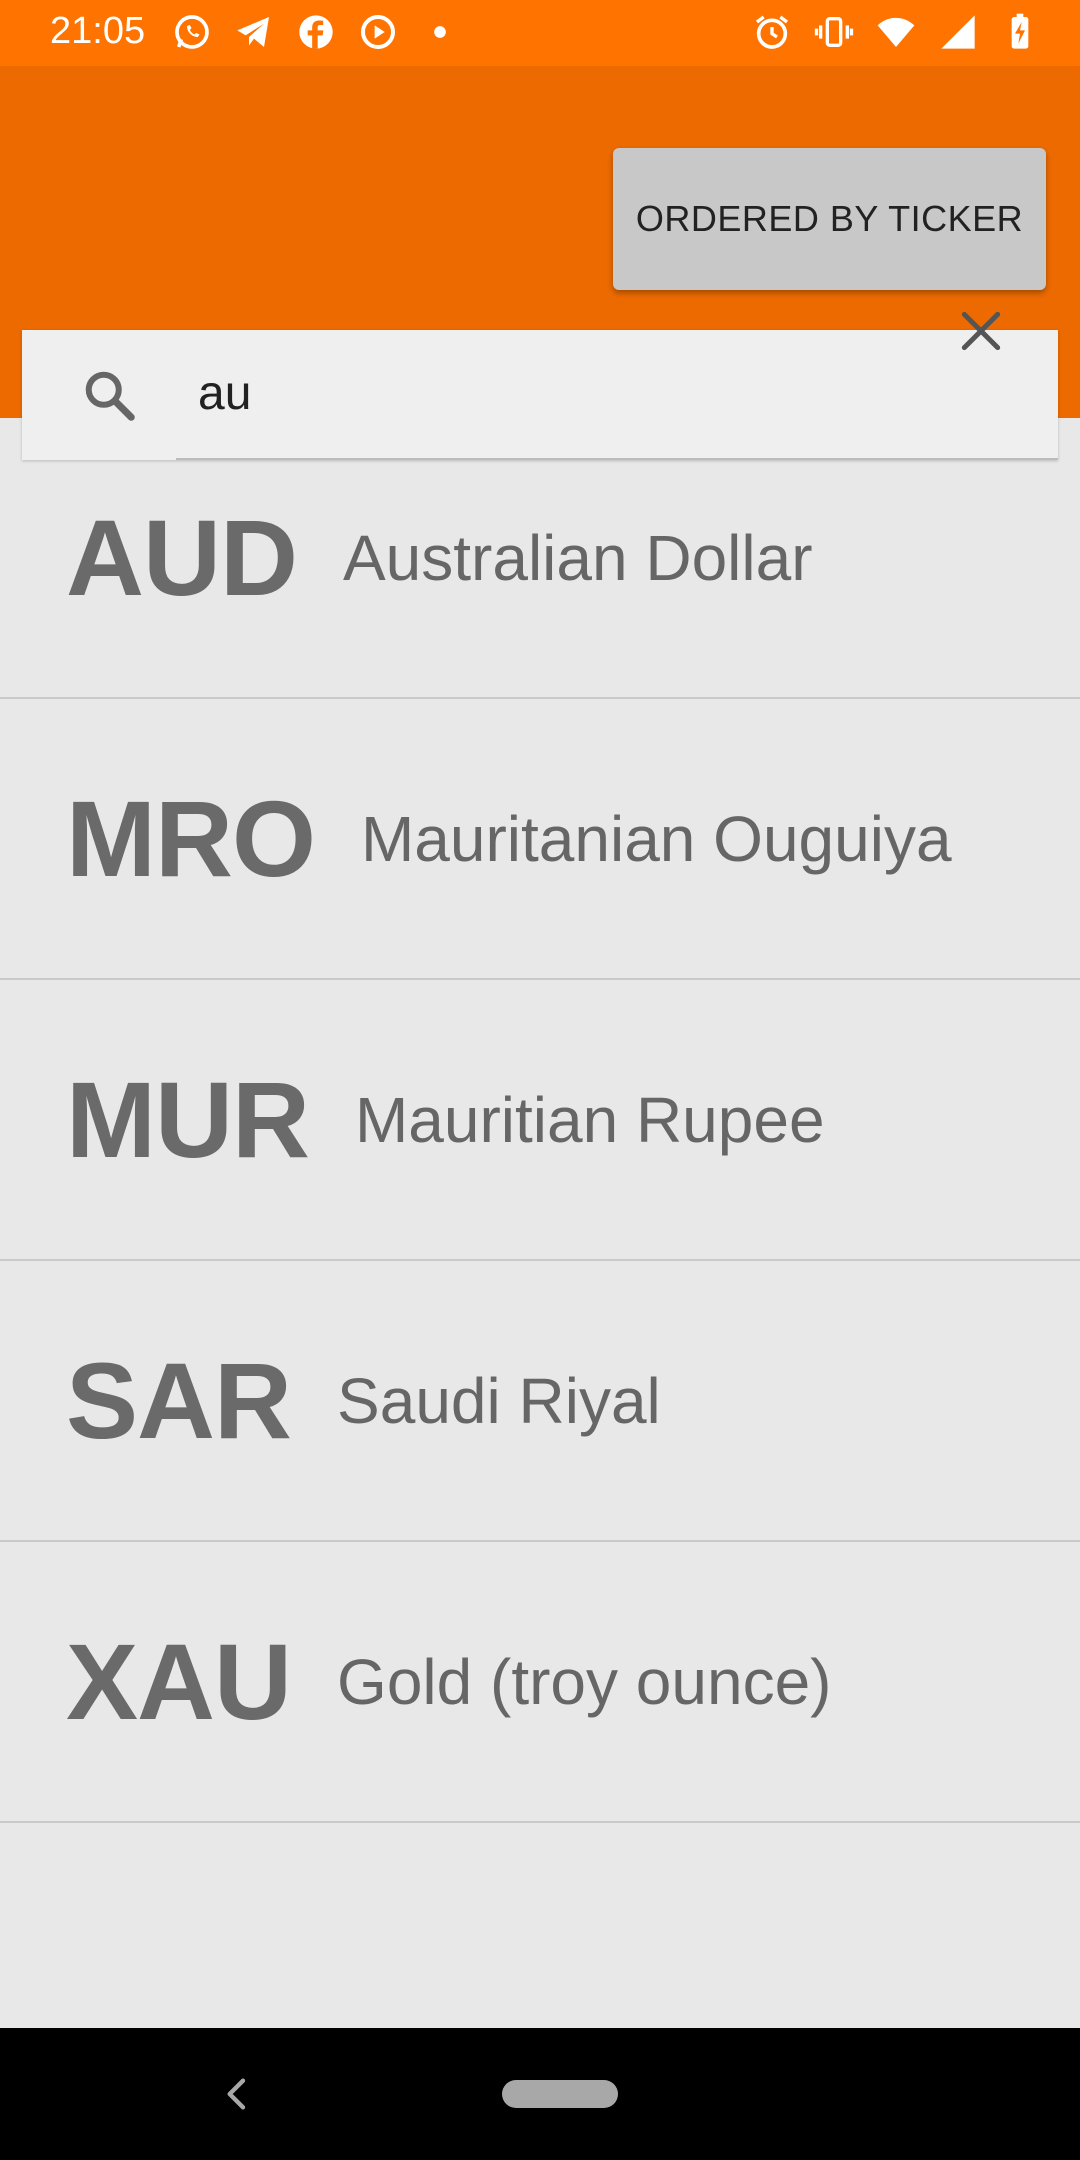 This screenshot has width=1080, height=2160. What do you see at coordinates (98, 31) in the screenshot?
I see `status-time: 21:05` at bounding box center [98, 31].